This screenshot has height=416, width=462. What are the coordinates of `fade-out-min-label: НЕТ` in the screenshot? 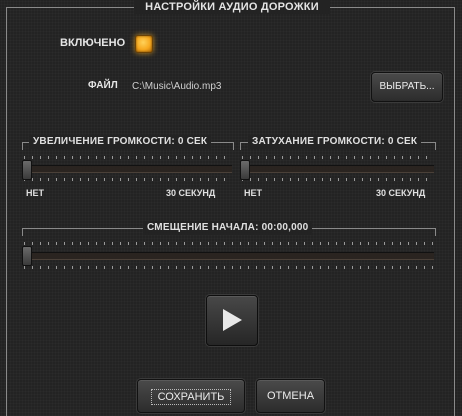 It's located at (253, 193).